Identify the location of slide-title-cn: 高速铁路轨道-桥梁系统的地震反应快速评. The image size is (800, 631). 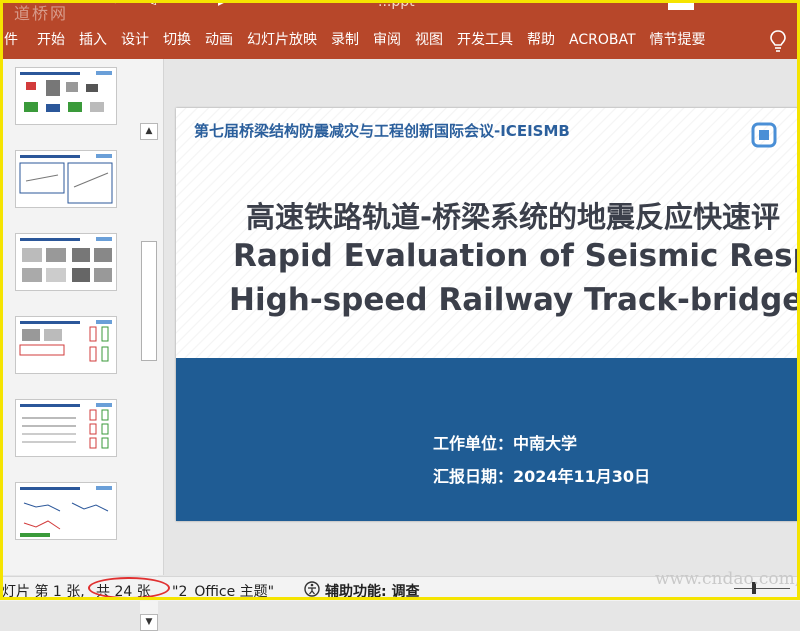
(513, 217).